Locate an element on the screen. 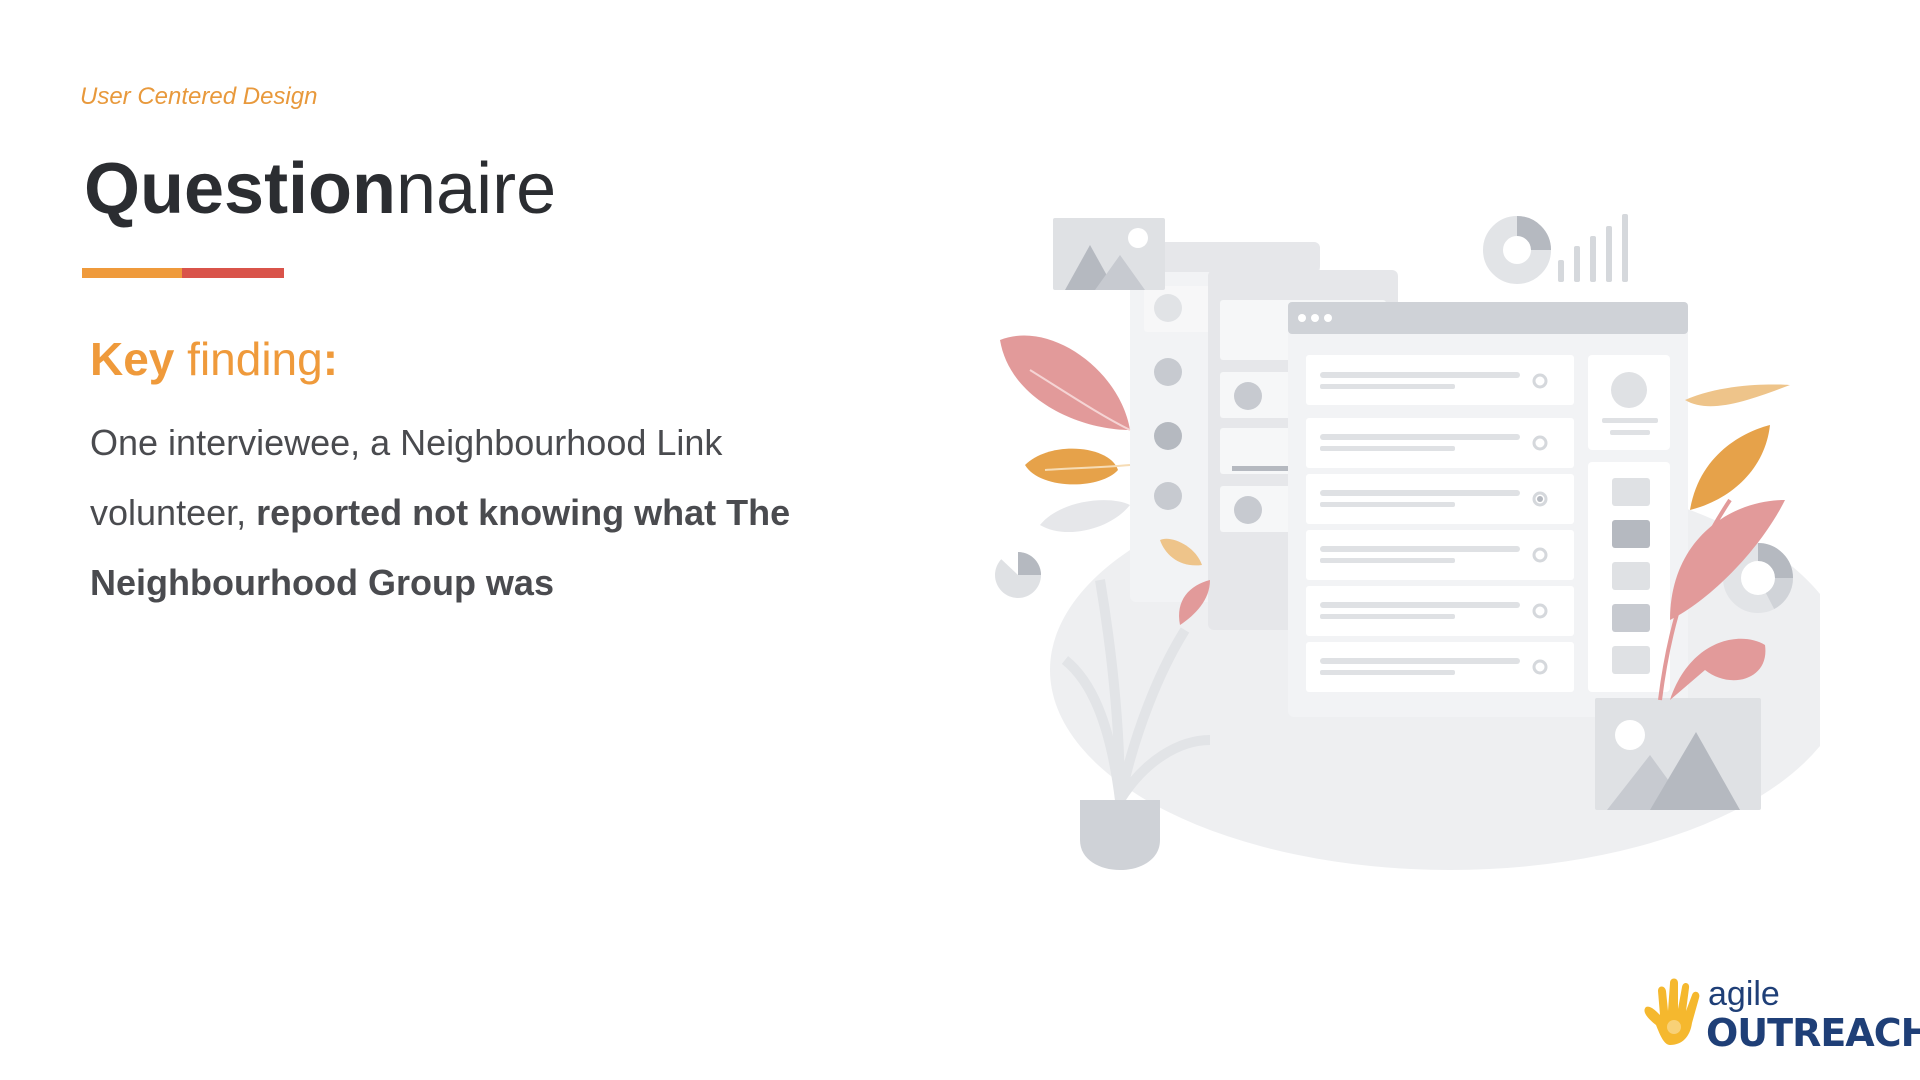 The image size is (1920, 1080). logo-word-outreach: OUTREACH is located at coordinates (1813, 1033).